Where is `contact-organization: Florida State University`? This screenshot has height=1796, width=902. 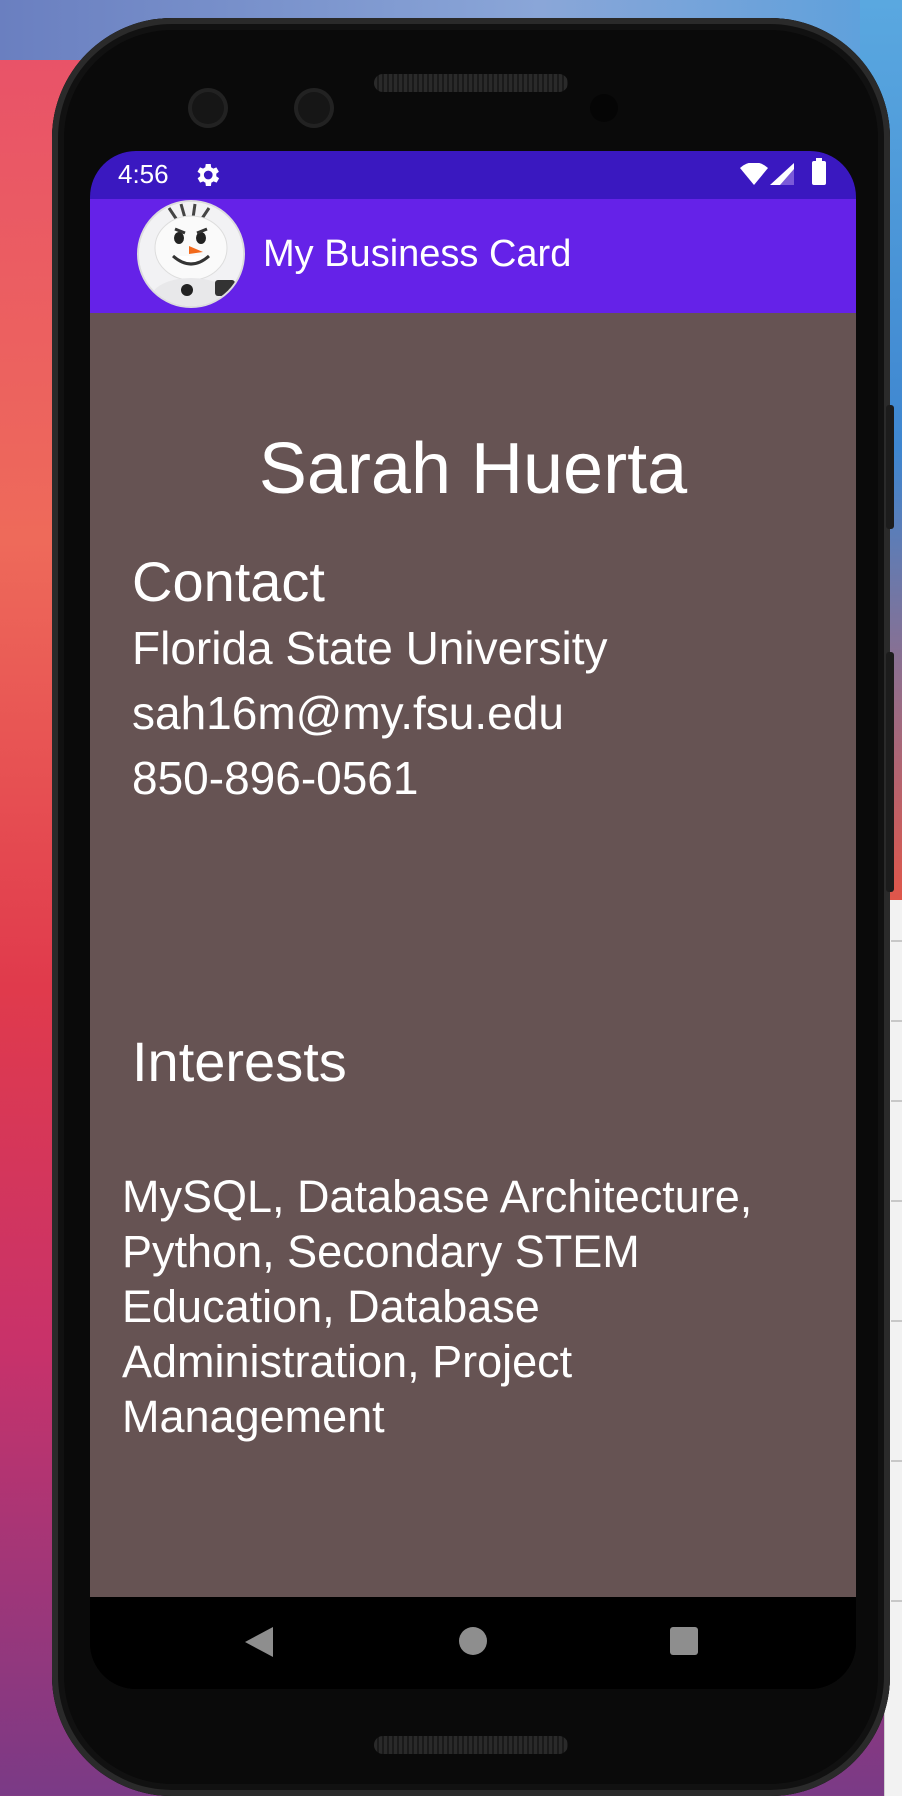
contact-organization: Florida State University is located at coordinates (370, 648).